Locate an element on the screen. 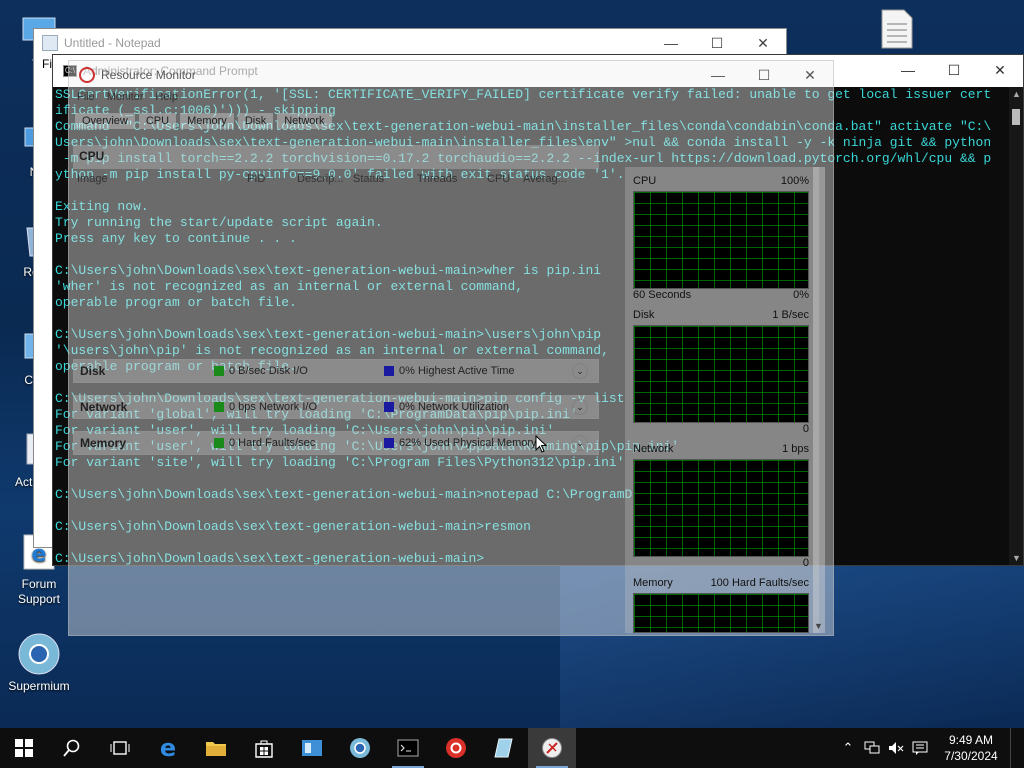  document-file-icon is located at coordinates (897, 29).